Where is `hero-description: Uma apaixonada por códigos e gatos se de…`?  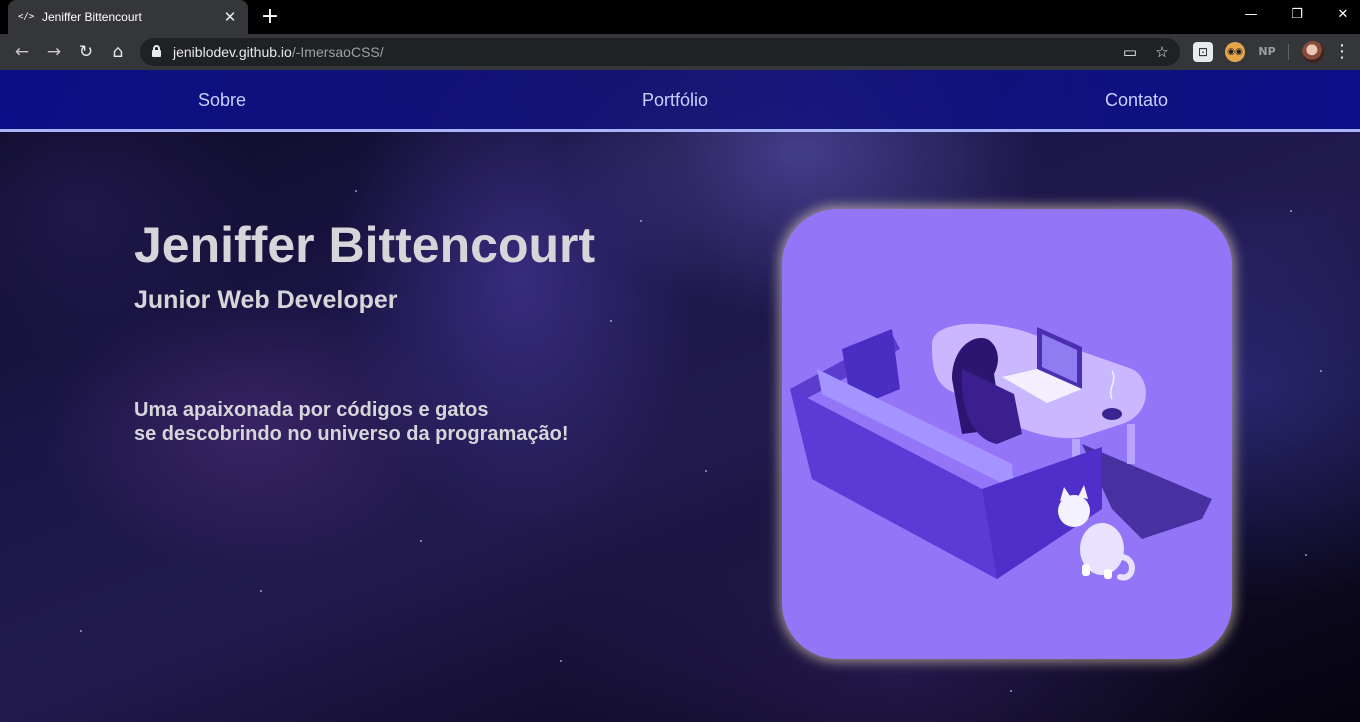 hero-description: Uma apaixonada por códigos e gatos se de… is located at coordinates (351, 422).